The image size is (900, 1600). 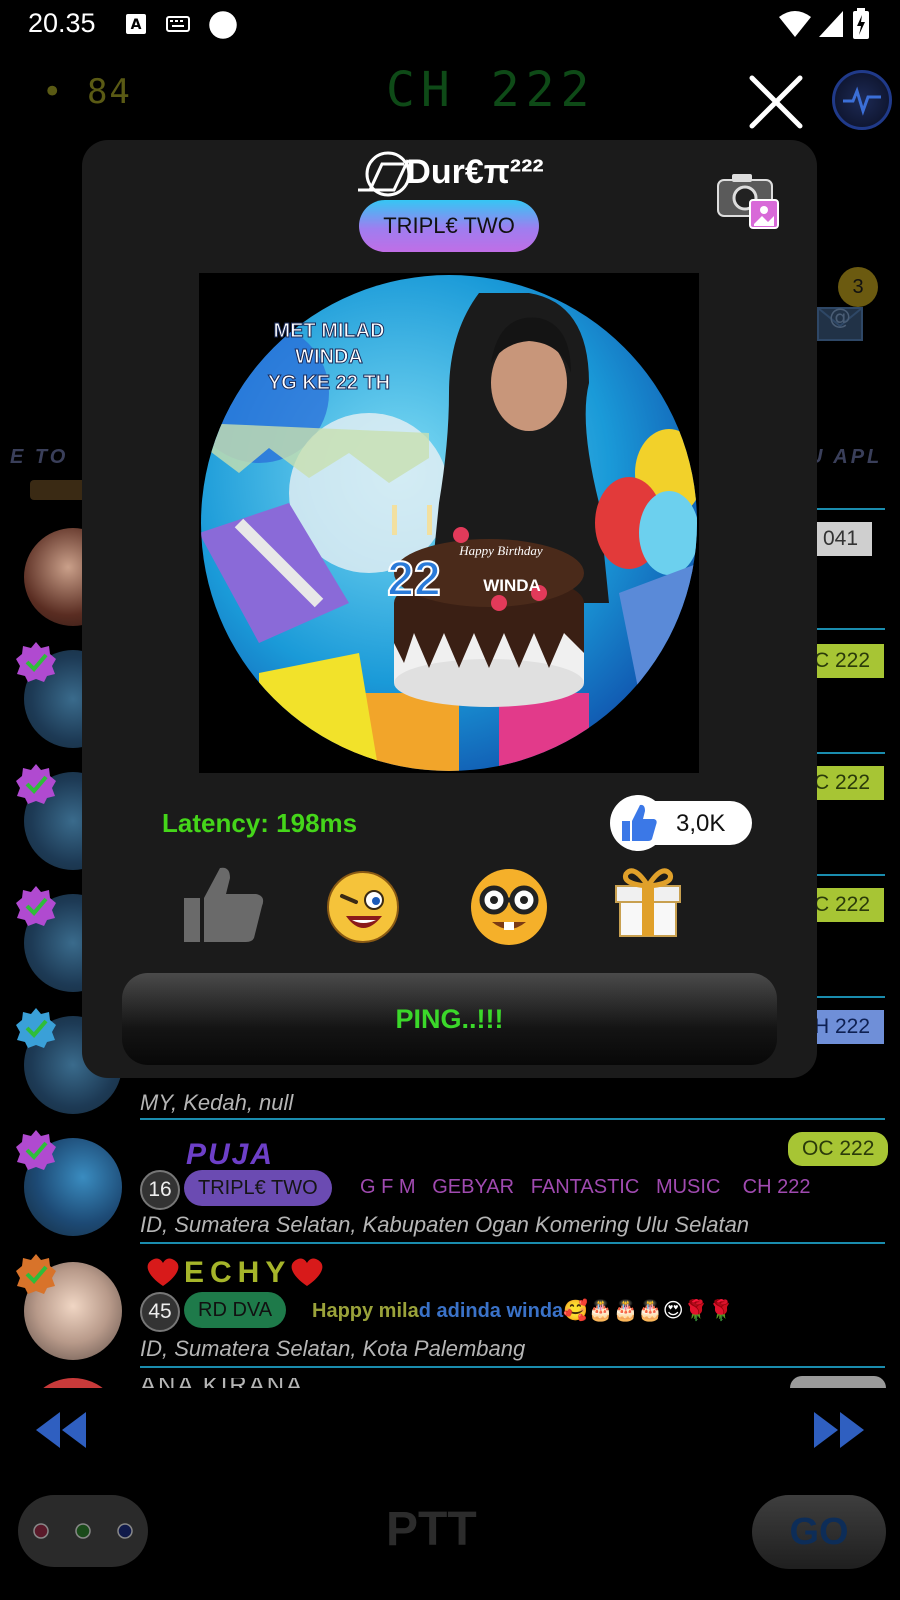 I want to click on decor-banner, so click(x=60, y=490).